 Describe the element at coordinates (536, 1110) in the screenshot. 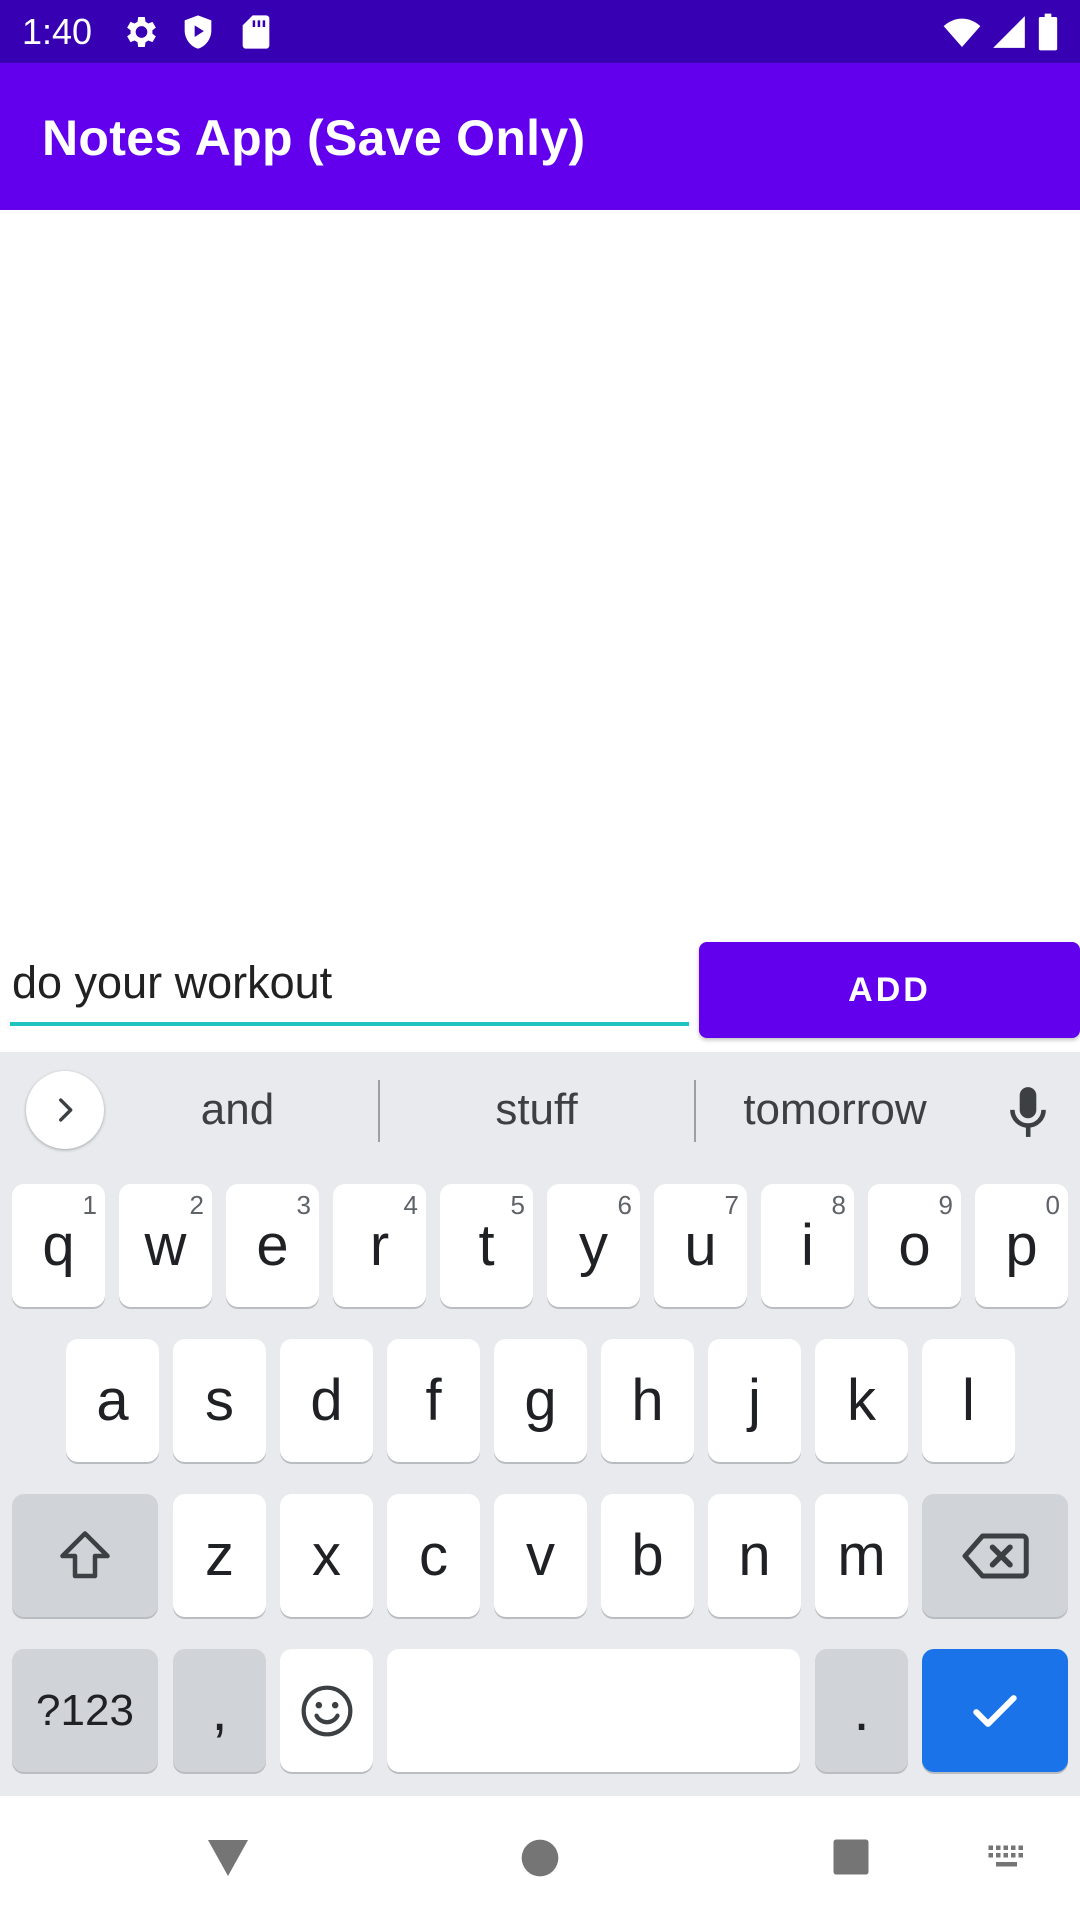

I see `suggestion-2: stuff` at that location.